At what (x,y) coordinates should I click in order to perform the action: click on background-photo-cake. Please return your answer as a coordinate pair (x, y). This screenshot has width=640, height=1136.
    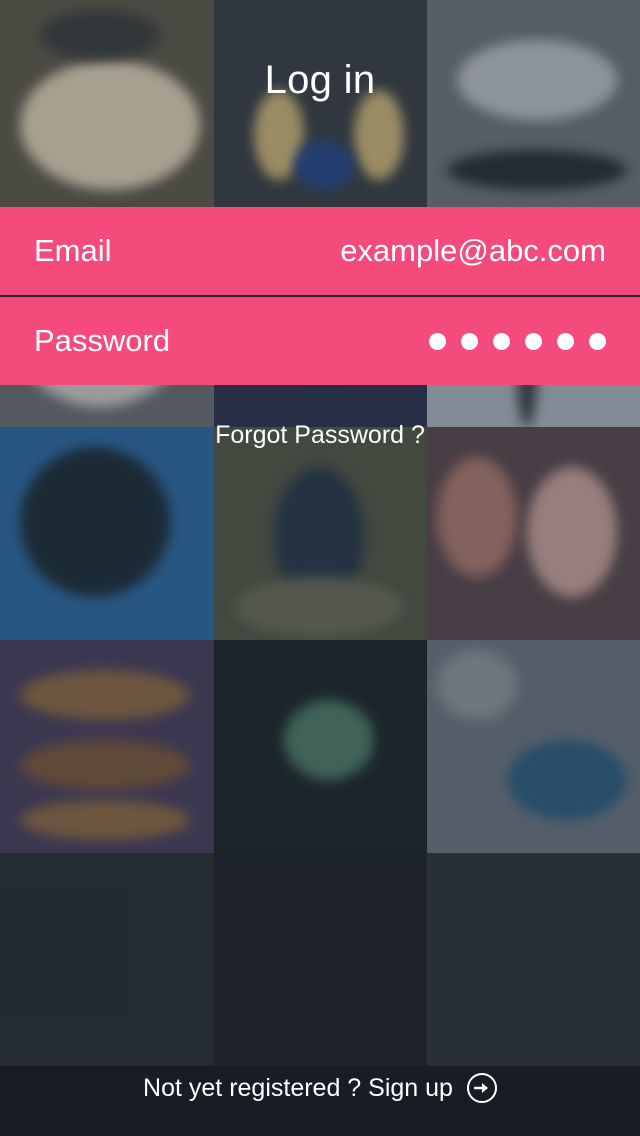
    Looking at the image, I should click on (107, 103).